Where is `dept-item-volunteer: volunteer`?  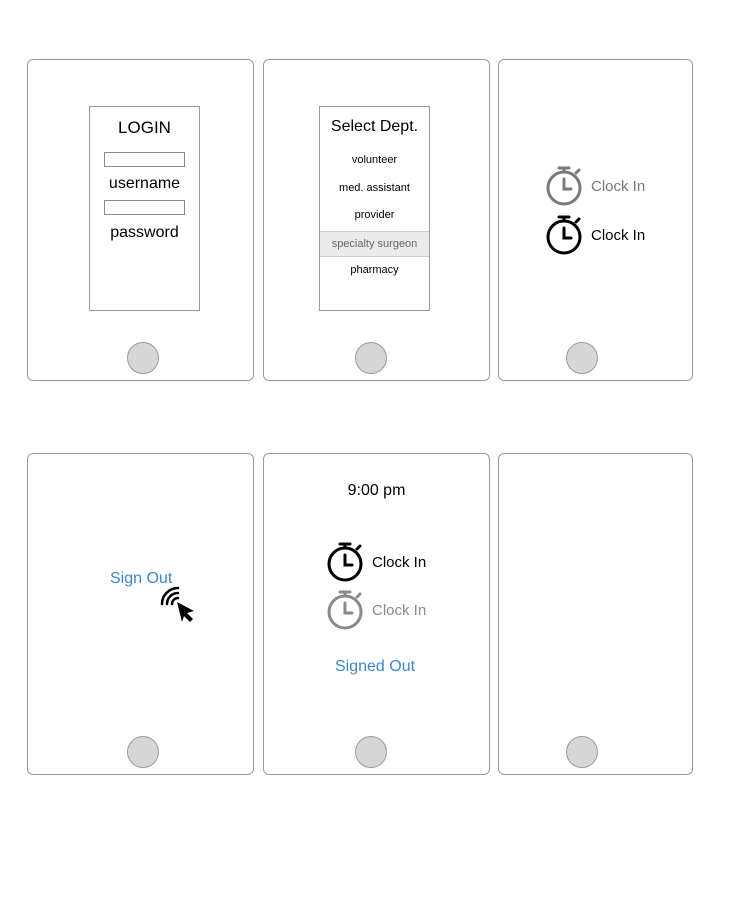 dept-item-volunteer: volunteer is located at coordinates (374, 160).